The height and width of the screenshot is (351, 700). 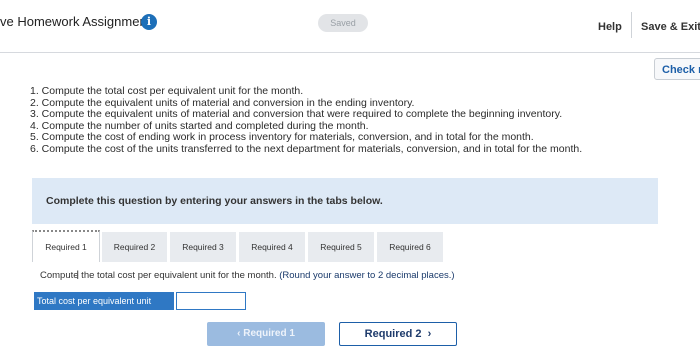 I want to click on answer-label: Total cost per equivalent unit, so click(x=104, y=301).